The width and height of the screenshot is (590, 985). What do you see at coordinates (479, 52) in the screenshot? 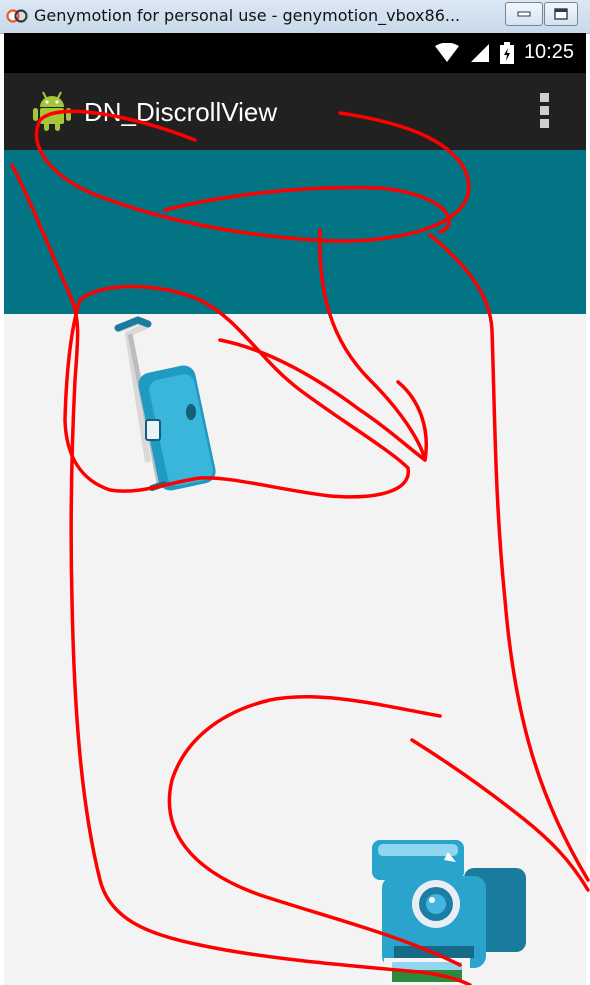
I see `signal-icon` at bounding box center [479, 52].